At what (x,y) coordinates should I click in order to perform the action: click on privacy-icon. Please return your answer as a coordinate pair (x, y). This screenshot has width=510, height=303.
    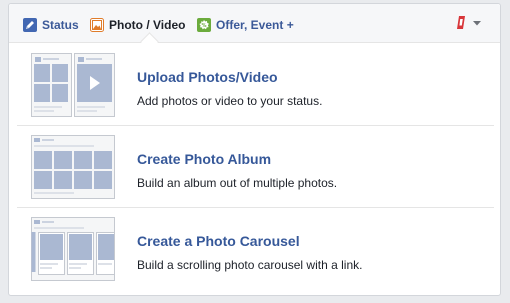
    Looking at the image, I should click on (469, 22).